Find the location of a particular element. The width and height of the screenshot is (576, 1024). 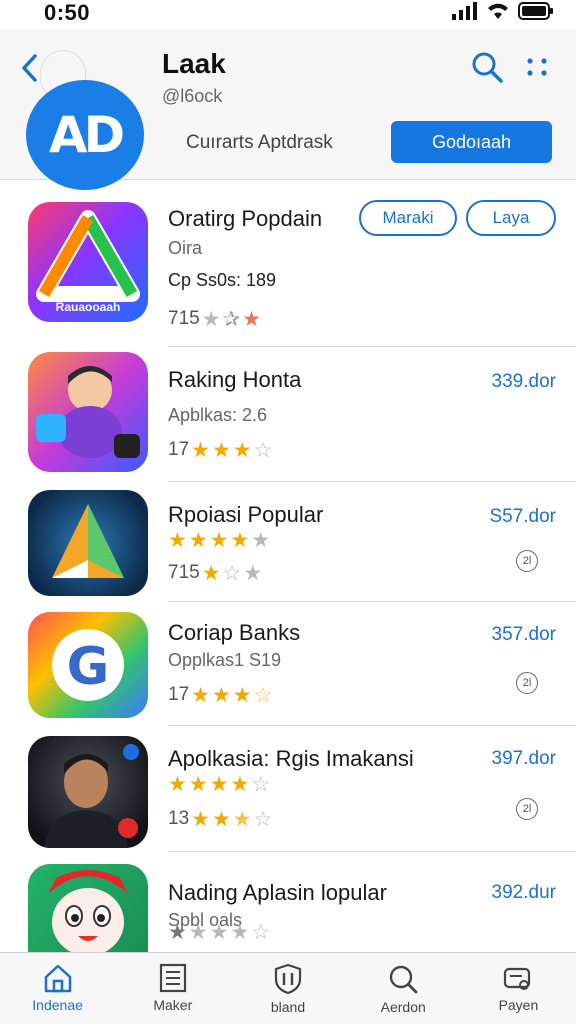

tab-home: Indenae is located at coordinates (57, 988).